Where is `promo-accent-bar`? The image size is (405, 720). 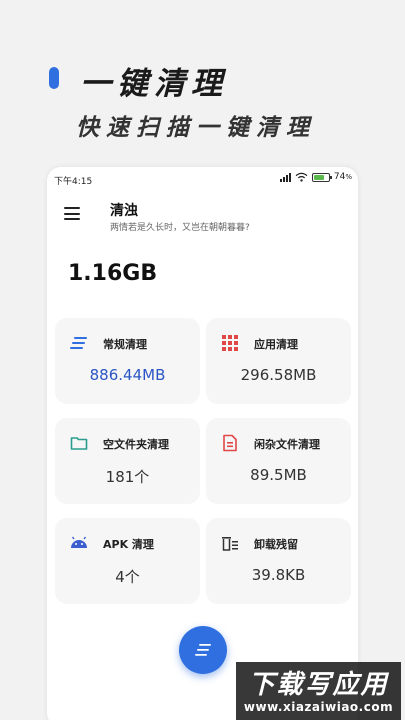
promo-accent-bar is located at coordinates (54, 78).